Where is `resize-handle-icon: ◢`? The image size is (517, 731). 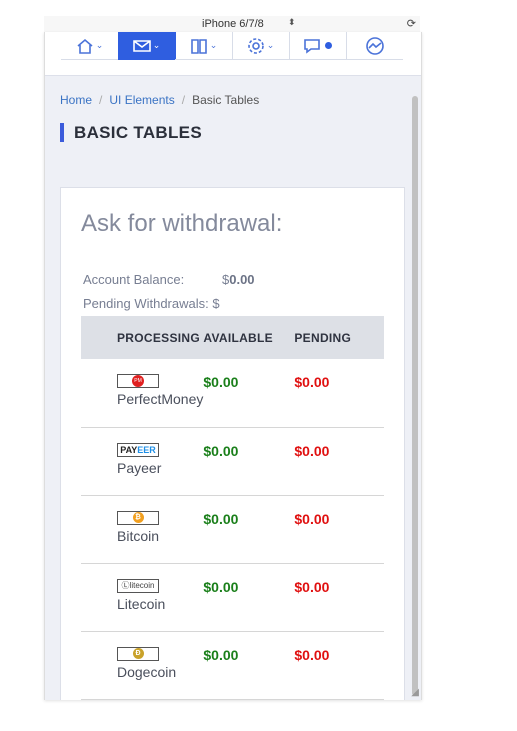
resize-handle-icon: ◢ is located at coordinates (415, 692).